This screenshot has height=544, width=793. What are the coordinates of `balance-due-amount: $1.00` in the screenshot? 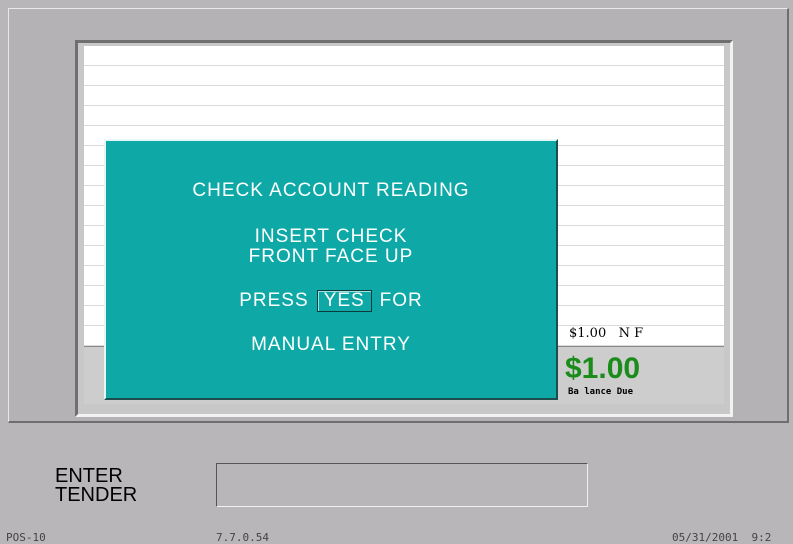 It's located at (603, 368).